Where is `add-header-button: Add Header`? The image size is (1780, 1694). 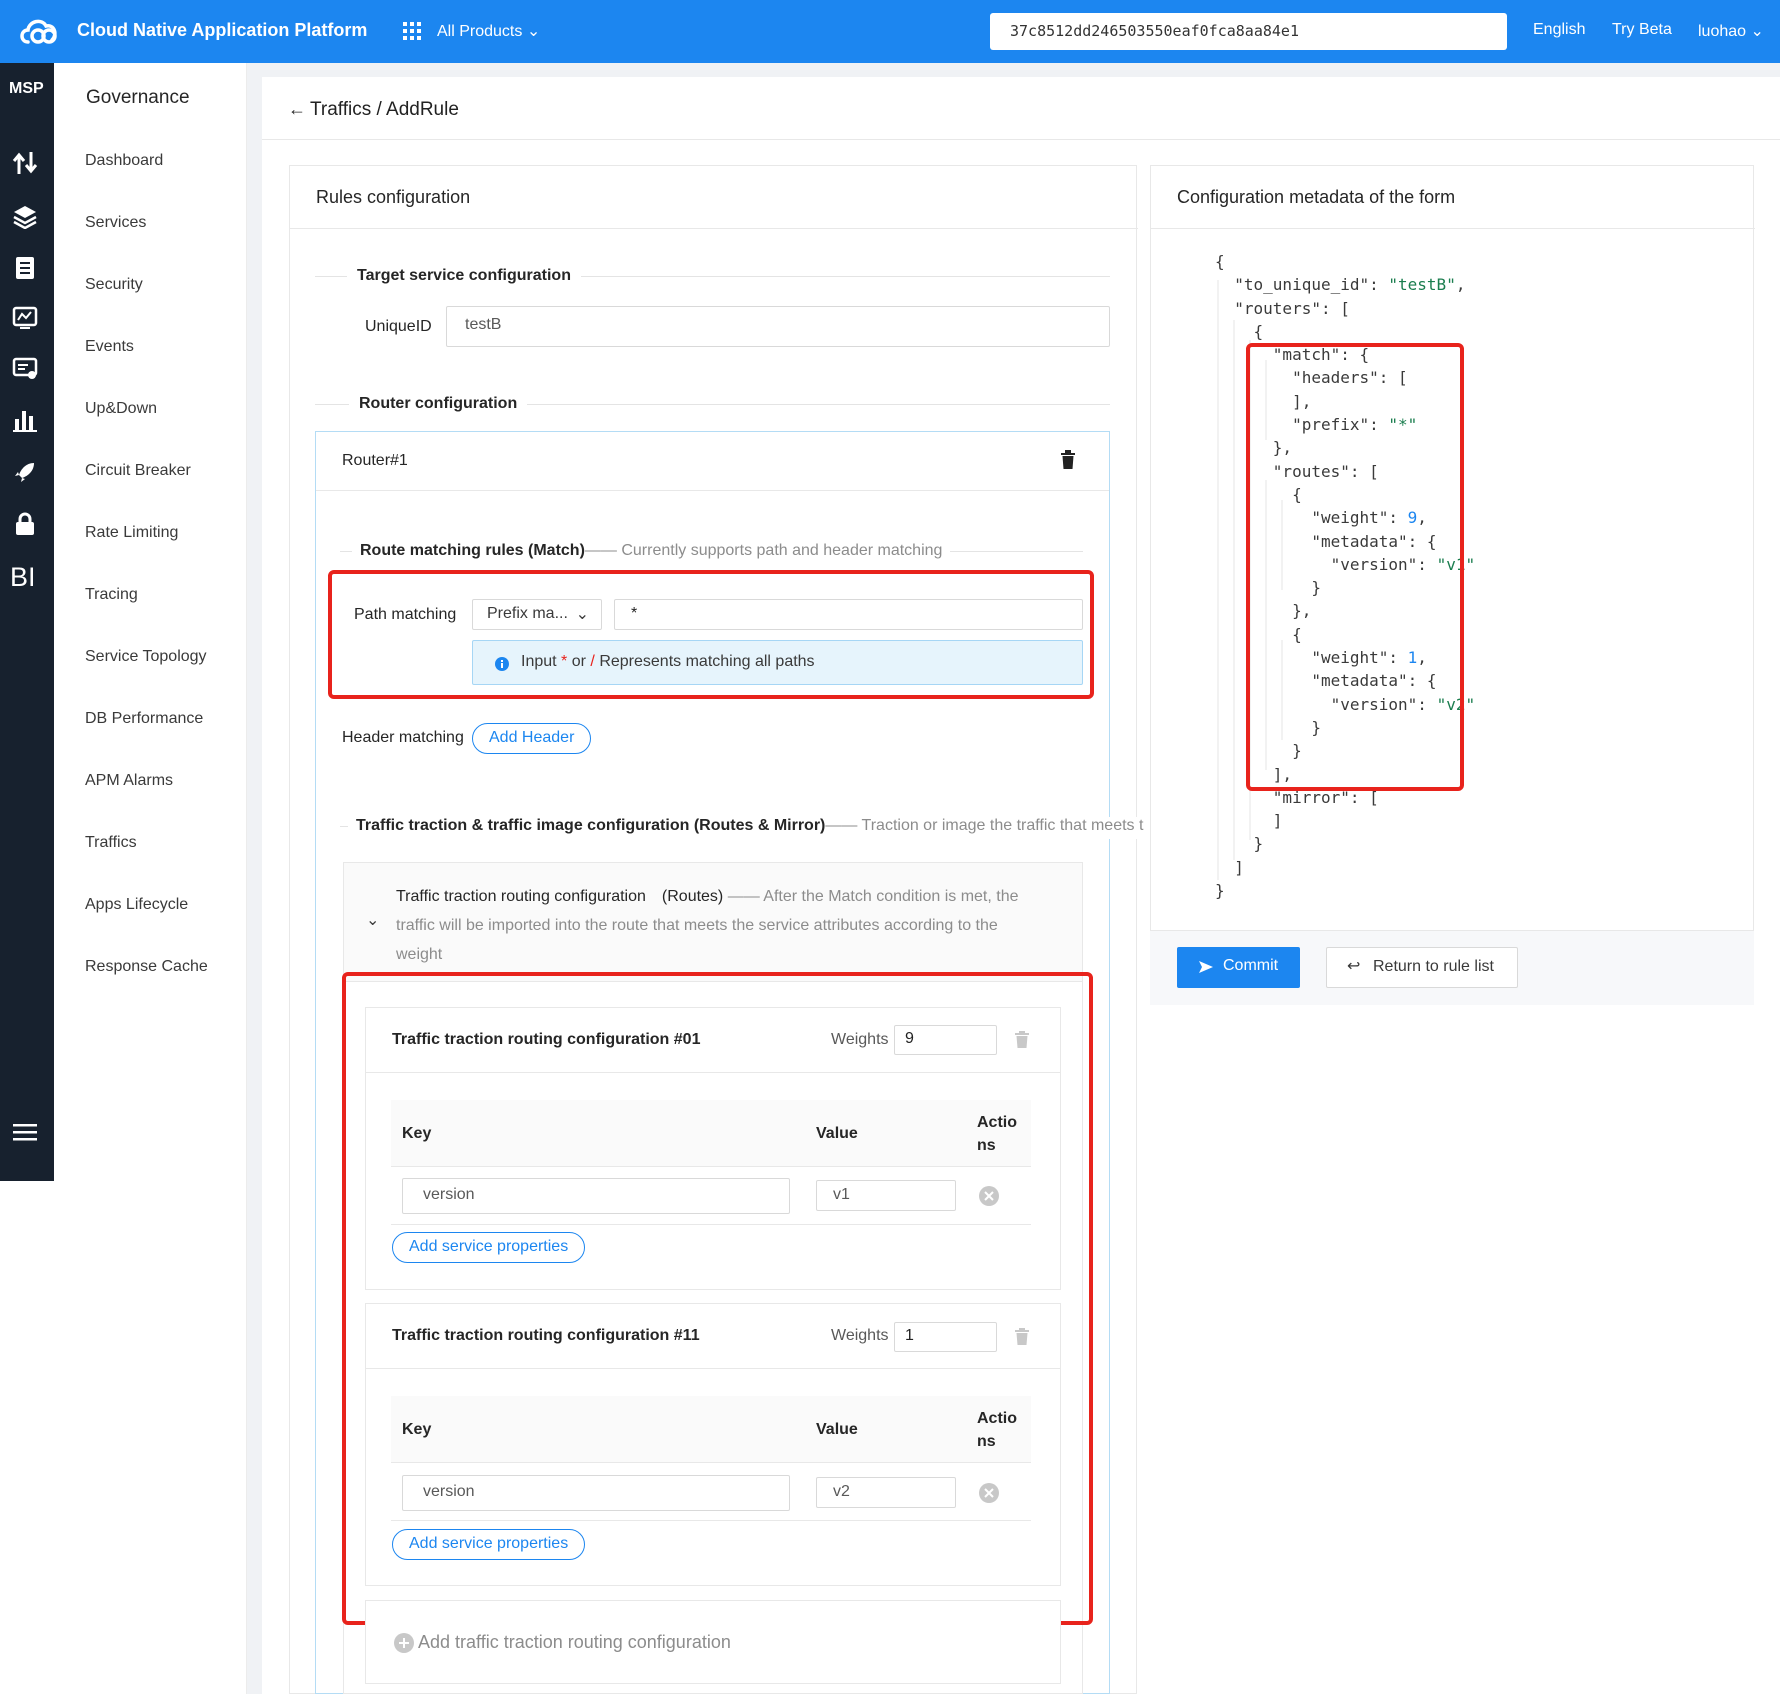
add-header-button: Add Header is located at coordinates (532, 738).